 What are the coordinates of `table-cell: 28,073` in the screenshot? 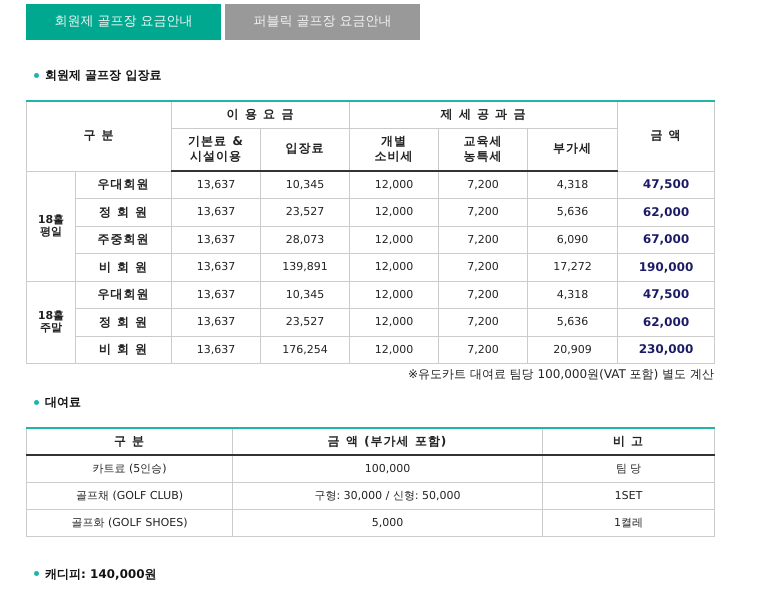 It's located at (305, 240).